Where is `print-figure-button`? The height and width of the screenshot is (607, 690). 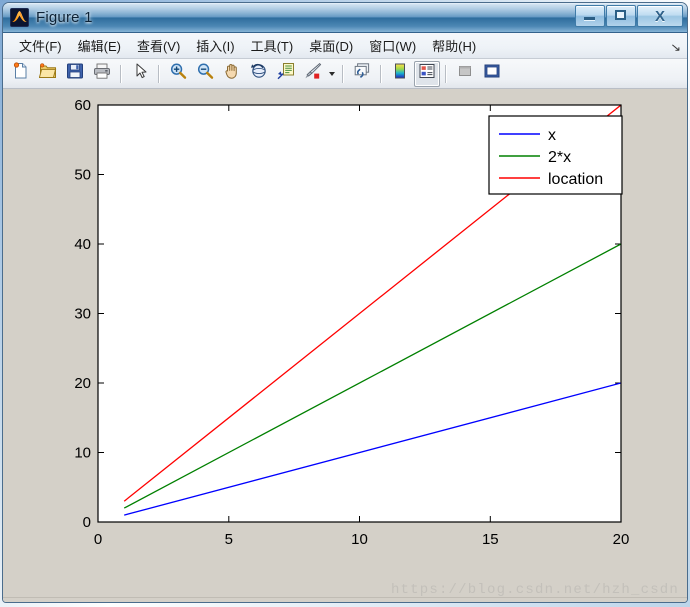 print-figure-button is located at coordinates (102, 74).